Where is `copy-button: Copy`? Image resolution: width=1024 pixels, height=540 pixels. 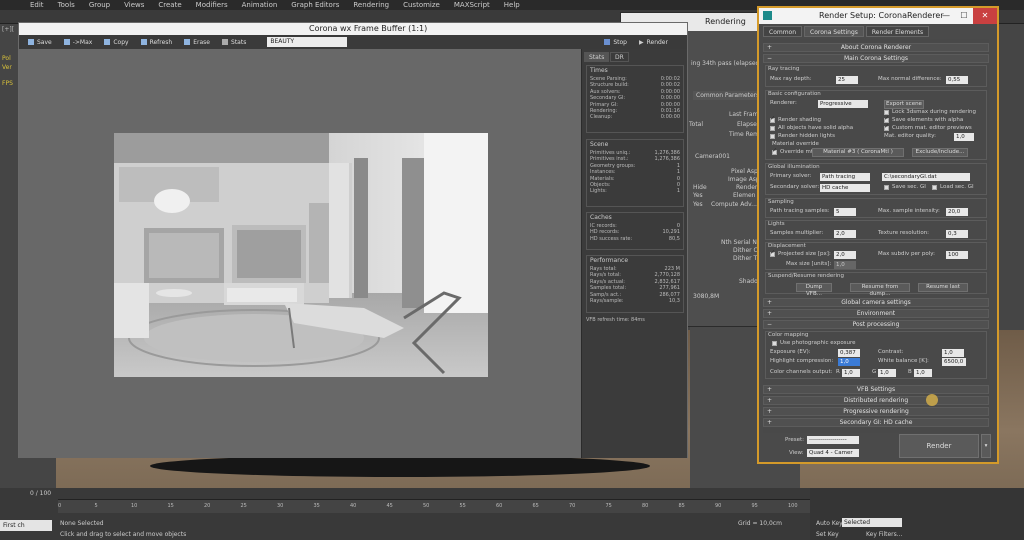 copy-button: Copy is located at coordinates (116, 42).